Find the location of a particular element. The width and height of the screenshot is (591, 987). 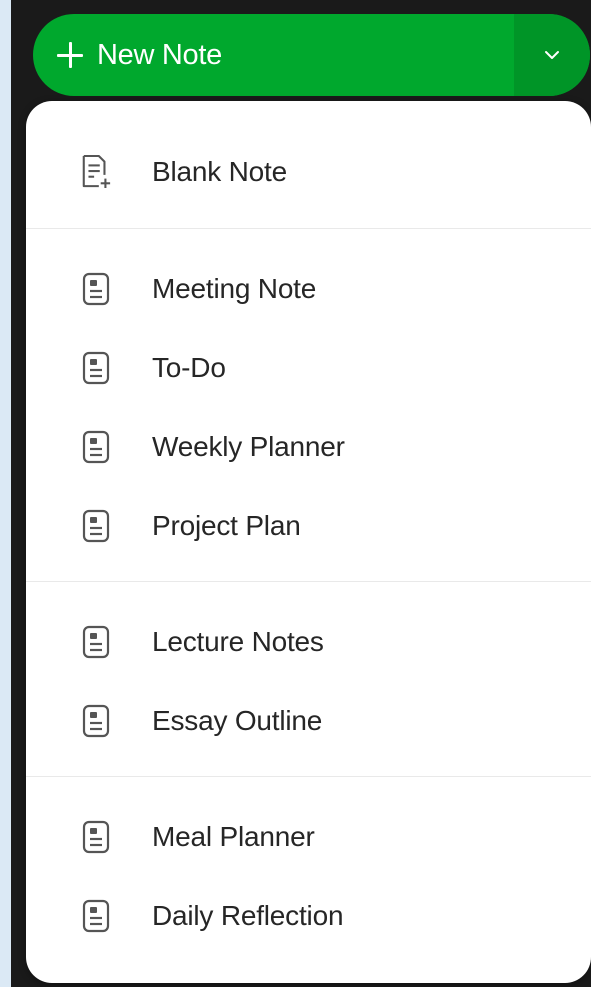

menu-item-meeting-note: Meeting Note is located at coordinates (308, 288).